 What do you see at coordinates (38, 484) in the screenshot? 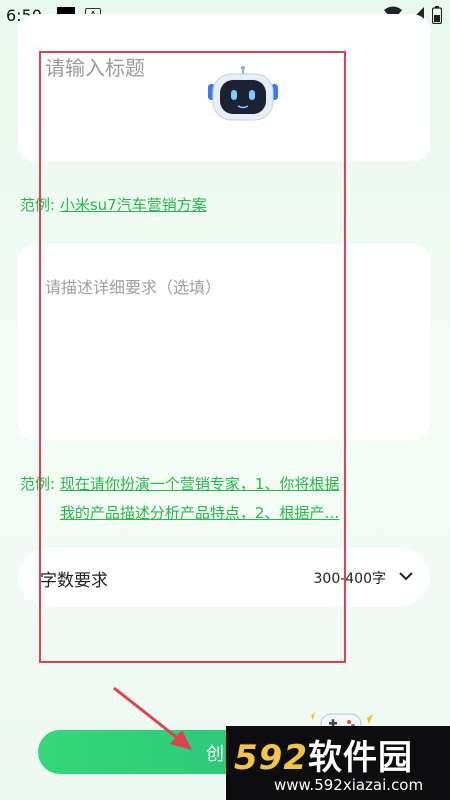
I see `example-2-label: 范例:` at bounding box center [38, 484].